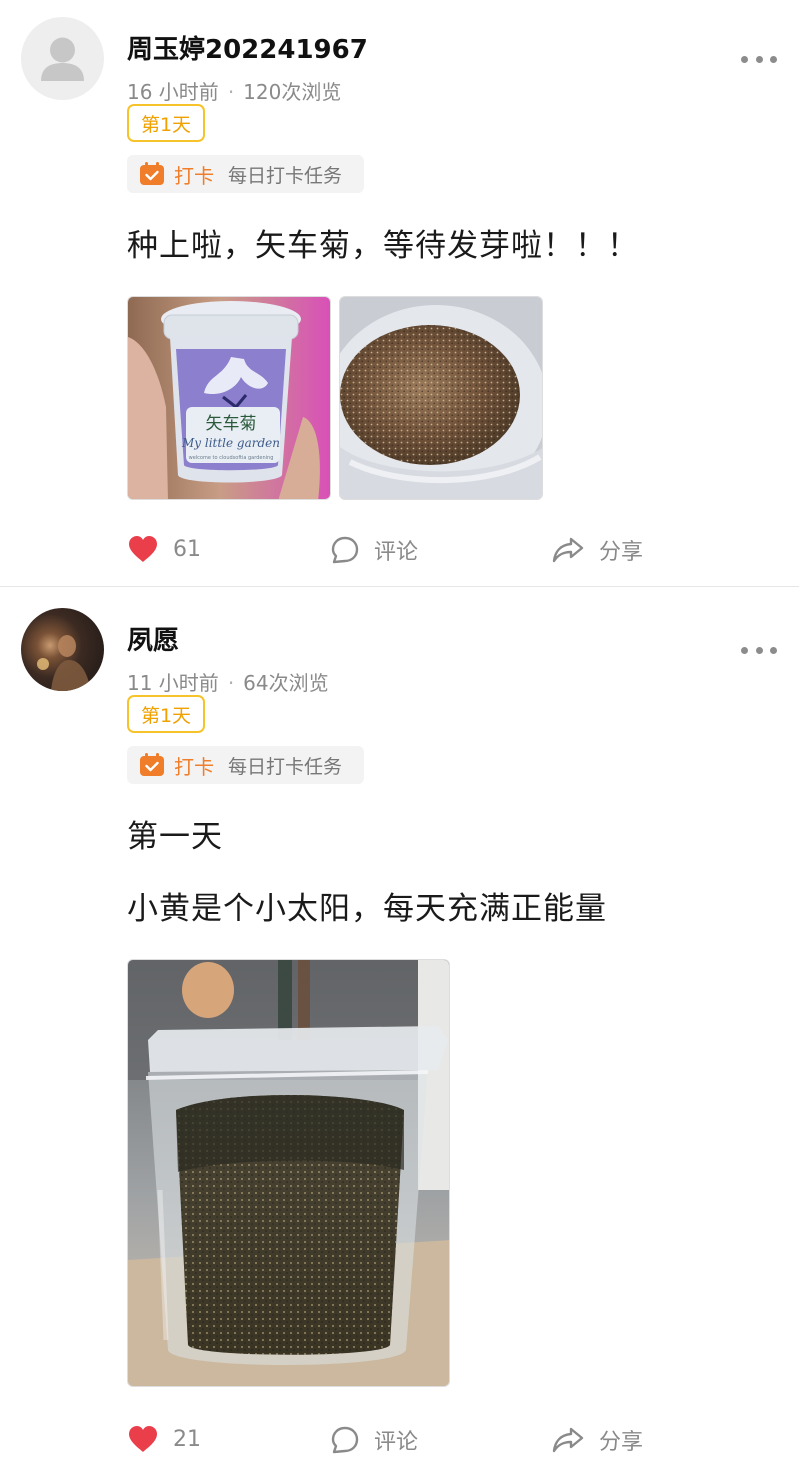 The image size is (799, 1470). What do you see at coordinates (383, 246) in the screenshot?
I see `post-text: 种上啦，矢车菊，等待发芽啦！！！` at bounding box center [383, 246].